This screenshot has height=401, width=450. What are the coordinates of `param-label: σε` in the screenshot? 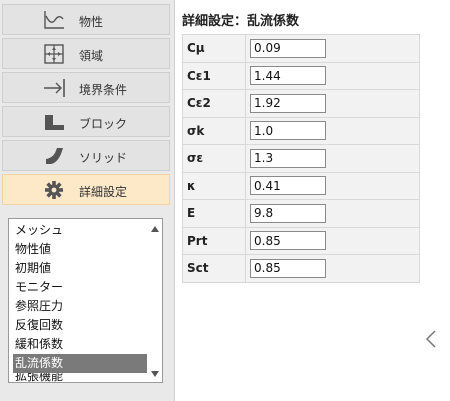 It's located at (214, 158).